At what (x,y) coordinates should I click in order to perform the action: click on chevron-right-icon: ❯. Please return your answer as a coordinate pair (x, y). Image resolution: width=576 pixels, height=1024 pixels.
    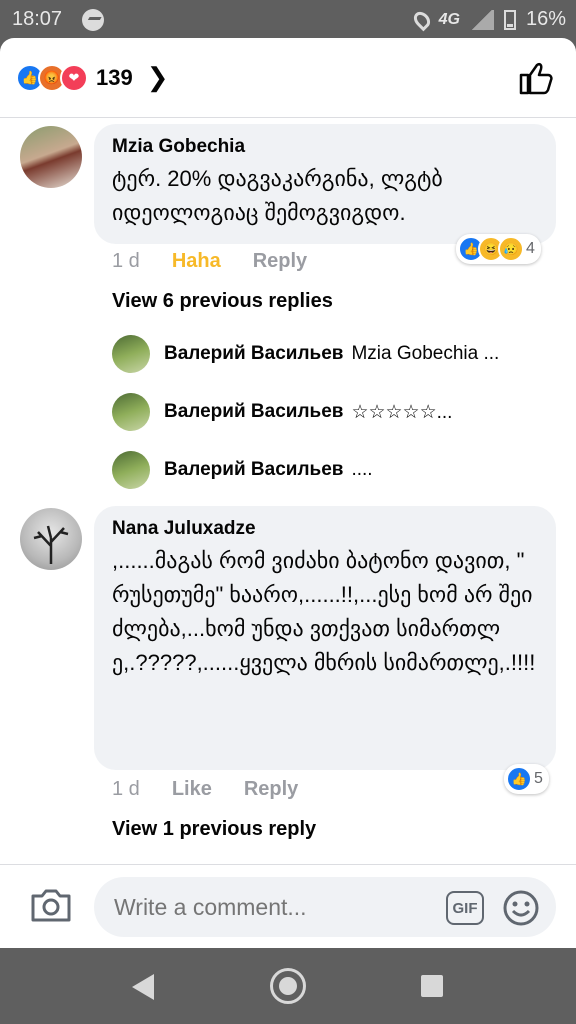
    Looking at the image, I should click on (158, 77).